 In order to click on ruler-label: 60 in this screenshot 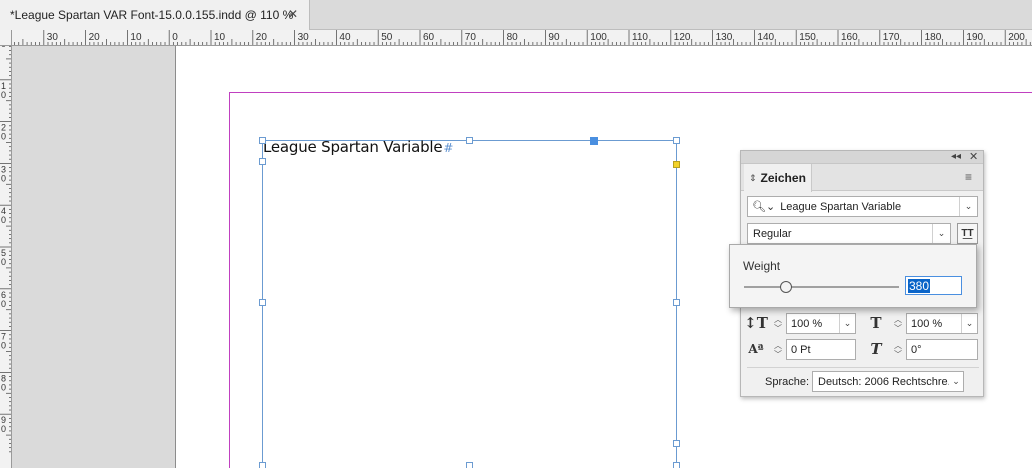, I will do `click(429, 37)`.